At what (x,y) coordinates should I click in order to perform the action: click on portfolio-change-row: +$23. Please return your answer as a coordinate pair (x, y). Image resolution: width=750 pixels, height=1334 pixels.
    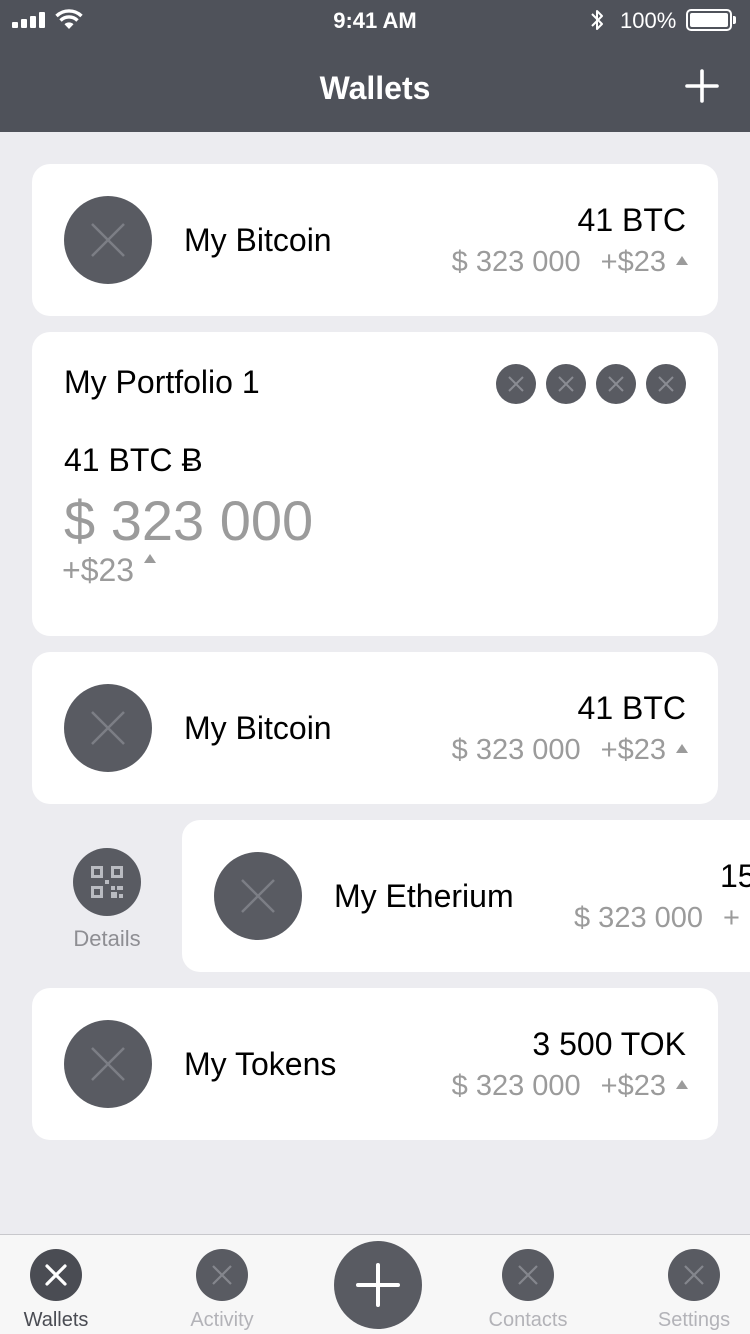
    Looking at the image, I should click on (109, 570).